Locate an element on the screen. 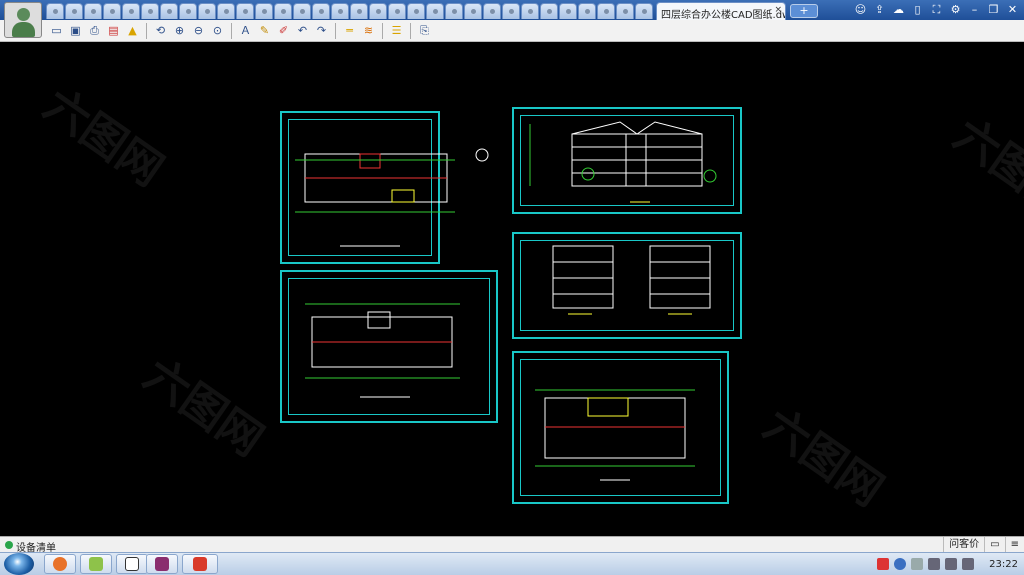 The width and height of the screenshot is (1024, 575). status-bar: 设备清单 问客价 ▭ ≡ is located at coordinates (512, 545).